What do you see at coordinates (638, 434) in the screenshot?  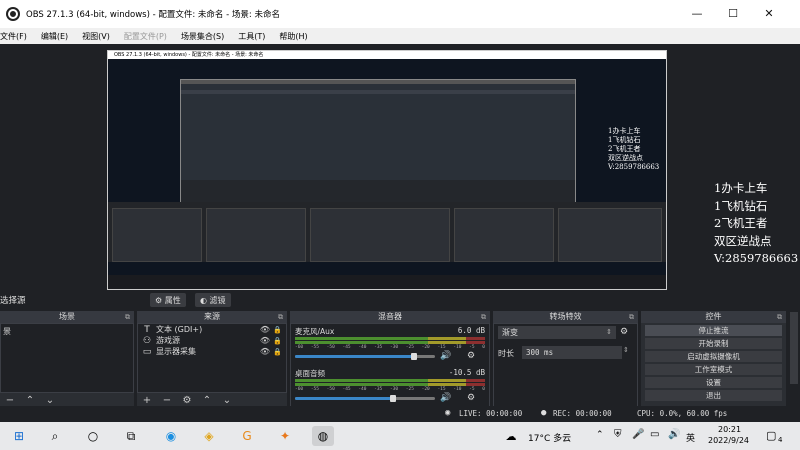 I see `microphone-icon: 🎤` at bounding box center [638, 434].